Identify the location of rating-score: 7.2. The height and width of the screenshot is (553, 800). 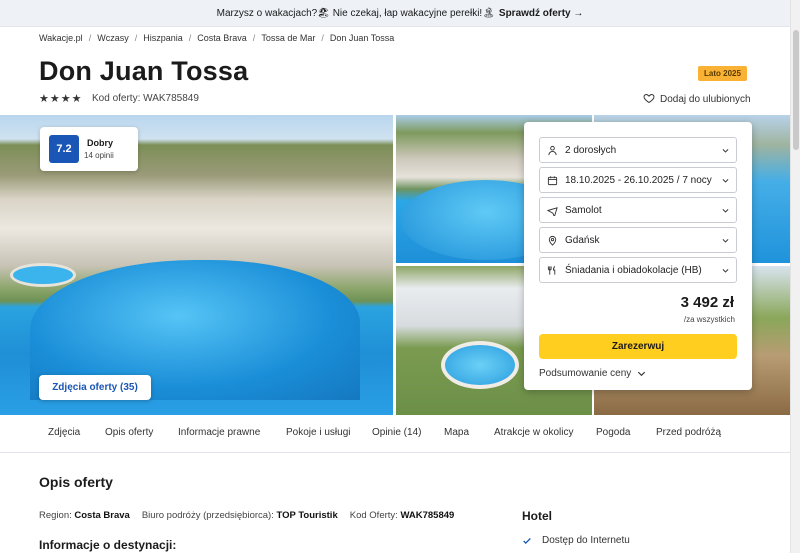
(64, 149).